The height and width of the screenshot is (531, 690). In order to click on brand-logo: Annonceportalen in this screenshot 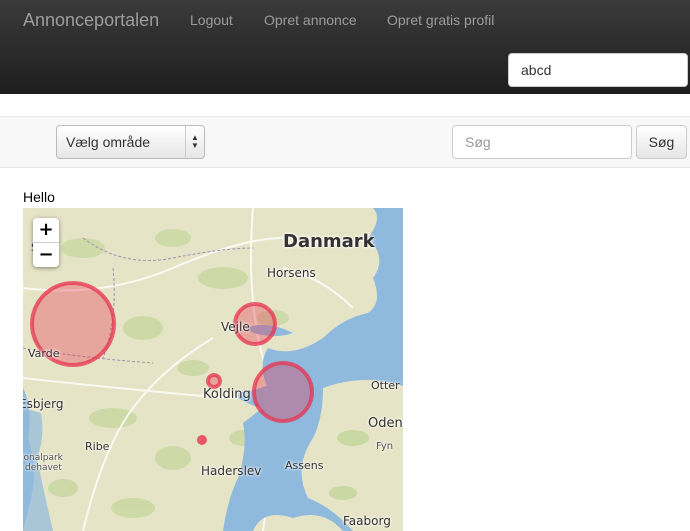, I will do `click(91, 20)`.